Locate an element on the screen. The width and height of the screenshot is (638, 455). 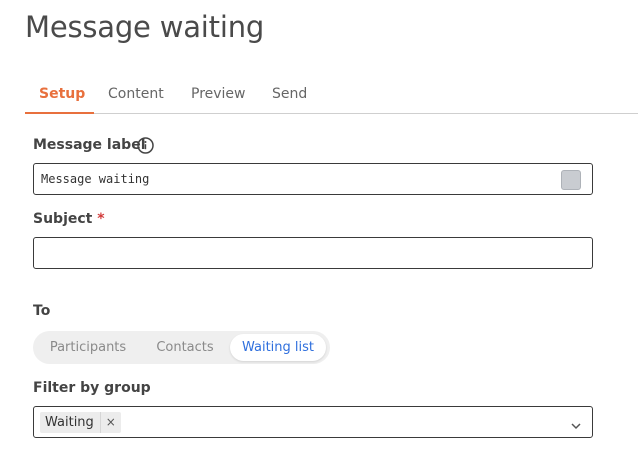
segment-contacts: Contacts is located at coordinates (185, 347).